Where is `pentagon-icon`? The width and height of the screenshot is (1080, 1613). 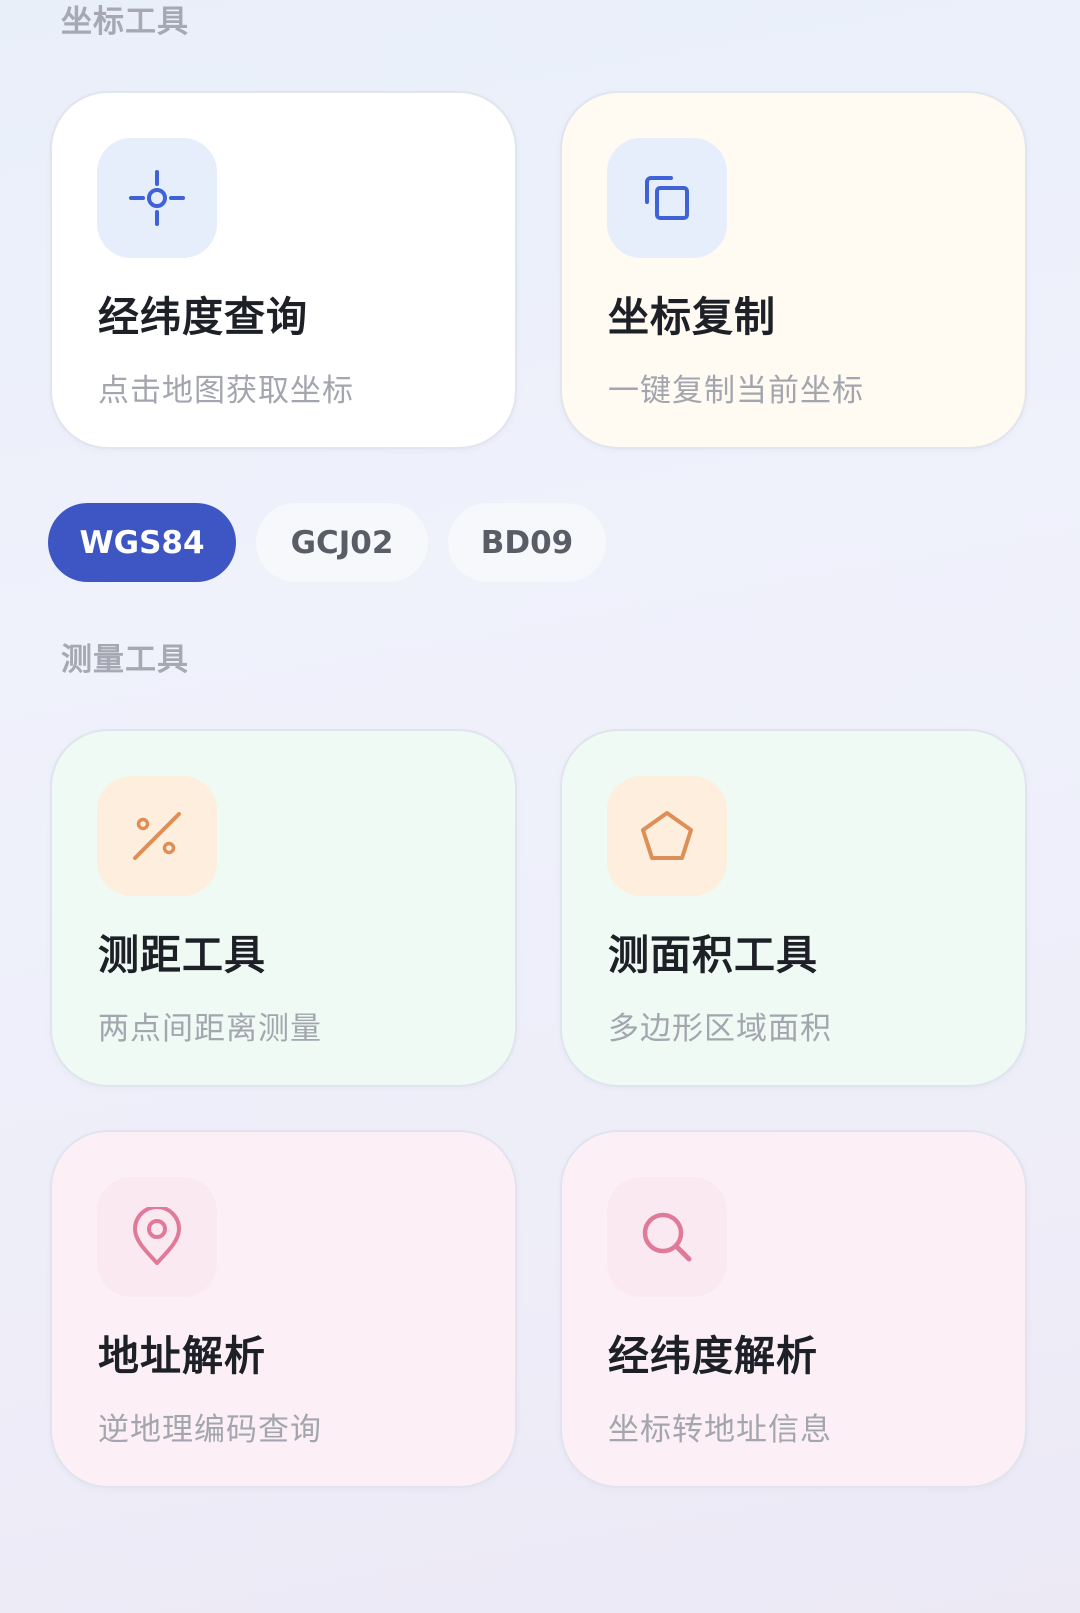
pentagon-icon is located at coordinates (667, 835).